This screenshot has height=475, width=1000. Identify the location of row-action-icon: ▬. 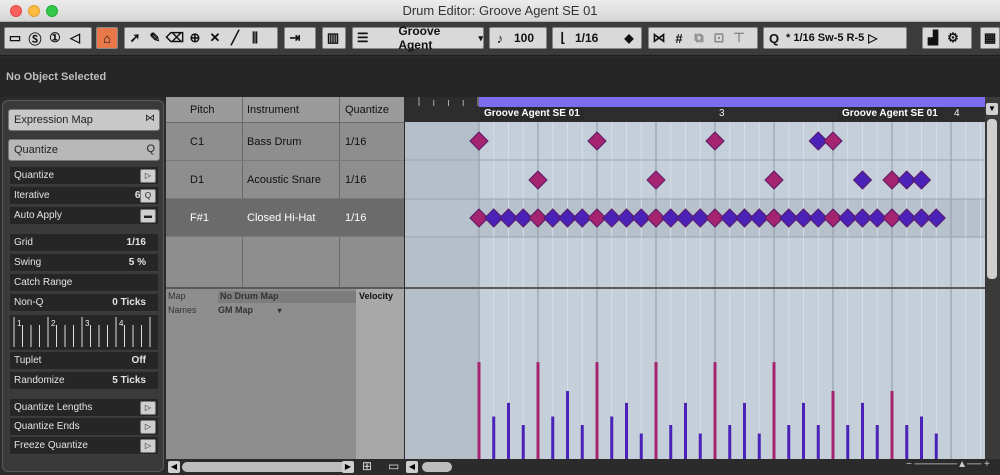
(148, 216).